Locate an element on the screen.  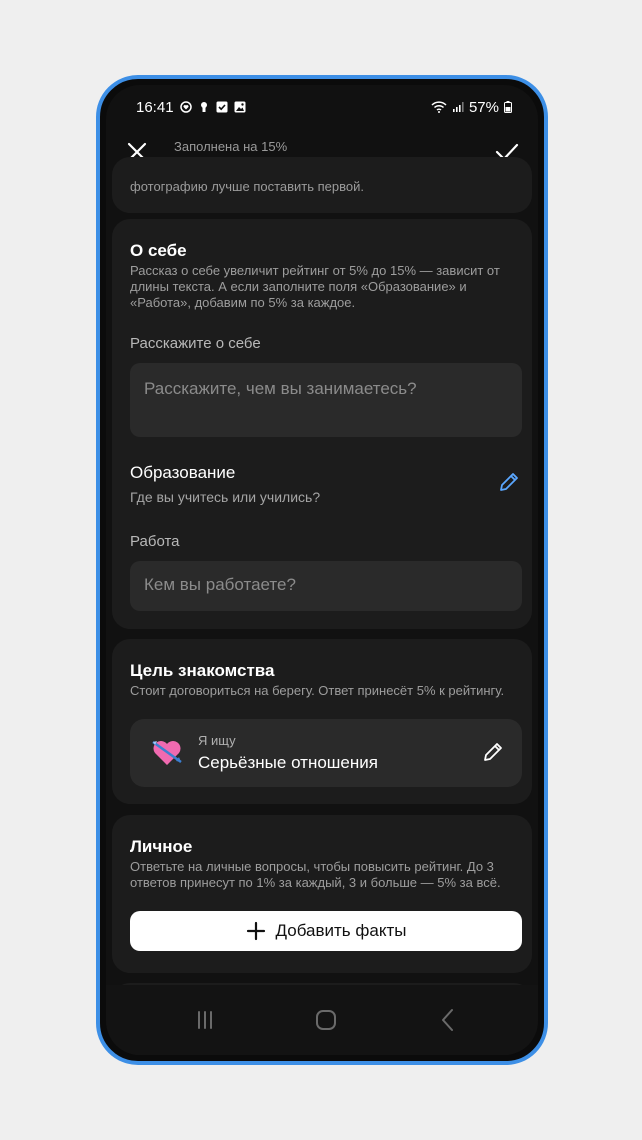
system-nav-bar is located at coordinates (322, 1020).